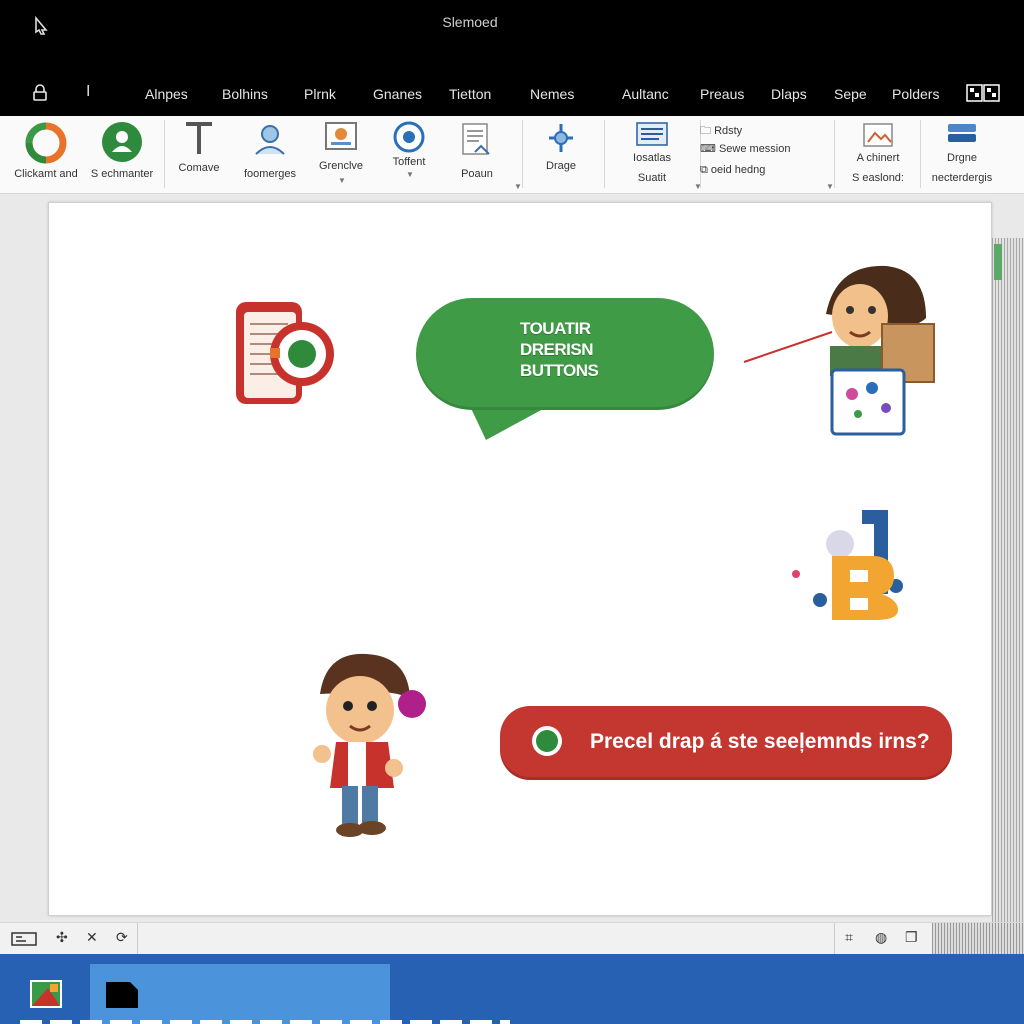 Image resolution: width=1024 pixels, height=1024 pixels. What do you see at coordinates (1008, 580) in the screenshot?
I see `vertical-scrollbar` at bounding box center [1008, 580].